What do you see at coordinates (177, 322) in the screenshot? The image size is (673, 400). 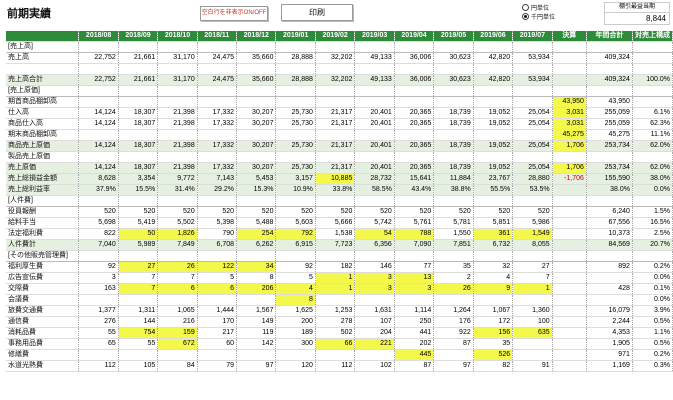 I see `table-cell: 216` at bounding box center [177, 322].